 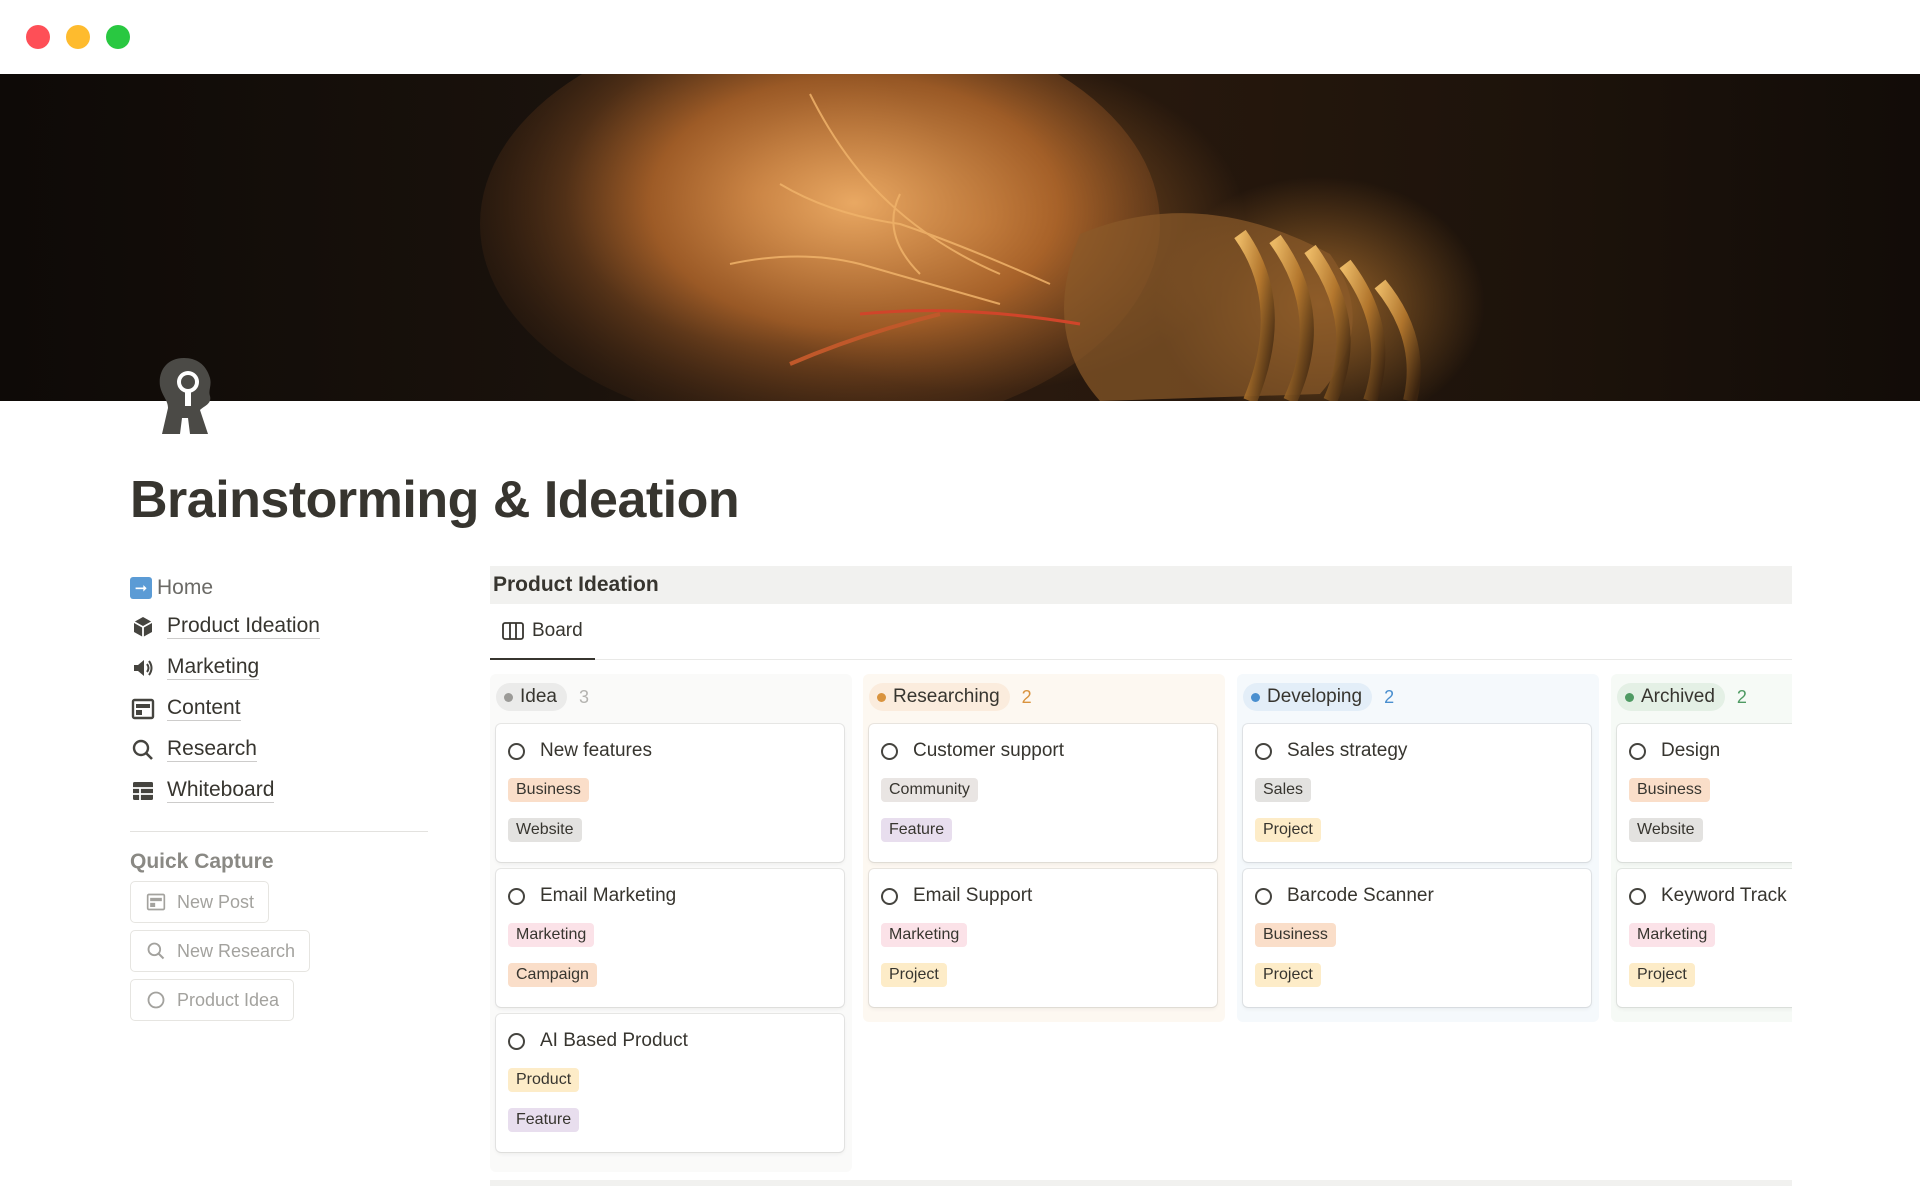 I want to click on status-badge: Archived, so click(x=1671, y=697).